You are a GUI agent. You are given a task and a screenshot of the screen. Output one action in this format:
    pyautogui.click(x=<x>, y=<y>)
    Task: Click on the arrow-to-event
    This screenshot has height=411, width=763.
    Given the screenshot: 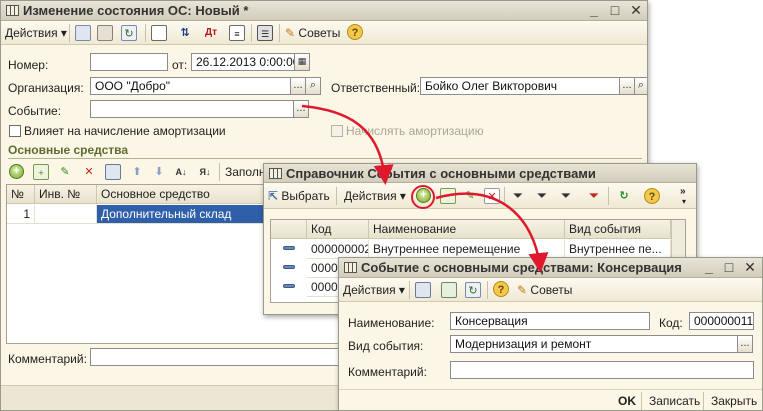 What is the action you would take?
    pyautogui.click(x=492, y=232)
    